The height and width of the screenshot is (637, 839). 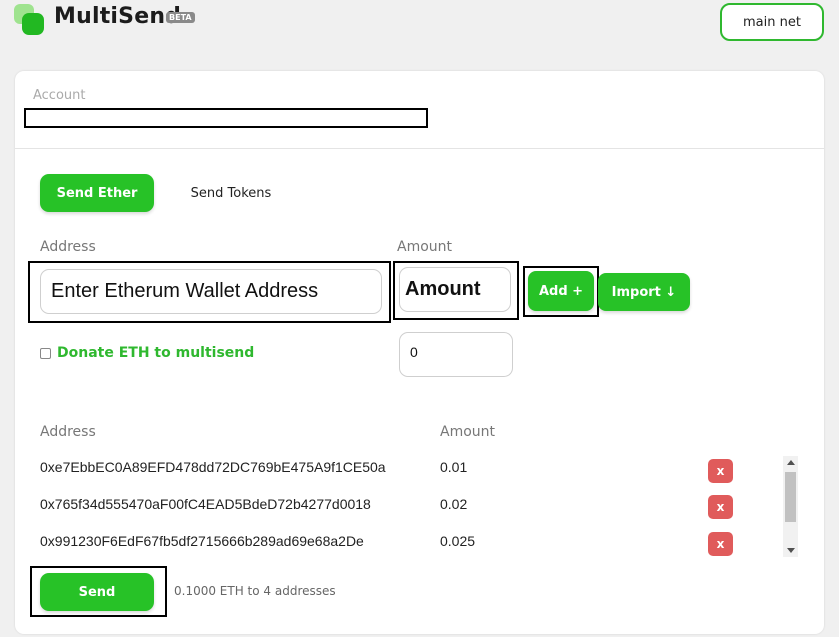 I want to click on send-summary: 0.1000 ETH to 4 addresses, so click(x=255, y=591).